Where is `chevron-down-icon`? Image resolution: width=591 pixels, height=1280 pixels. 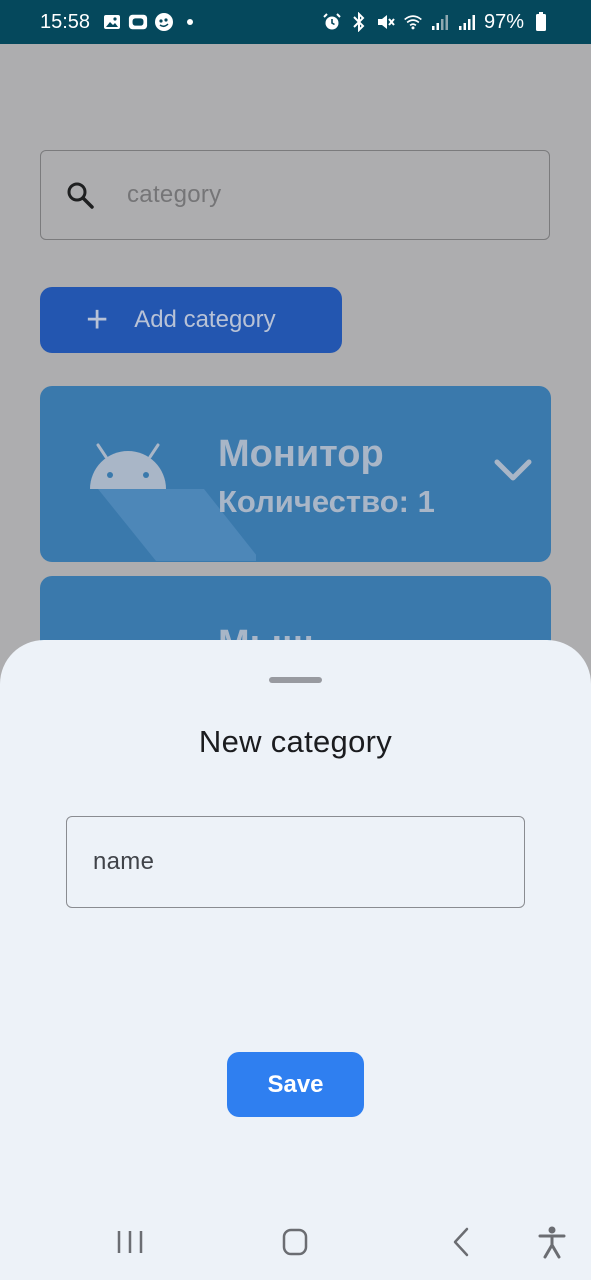
chevron-down-icon is located at coordinates (513, 471).